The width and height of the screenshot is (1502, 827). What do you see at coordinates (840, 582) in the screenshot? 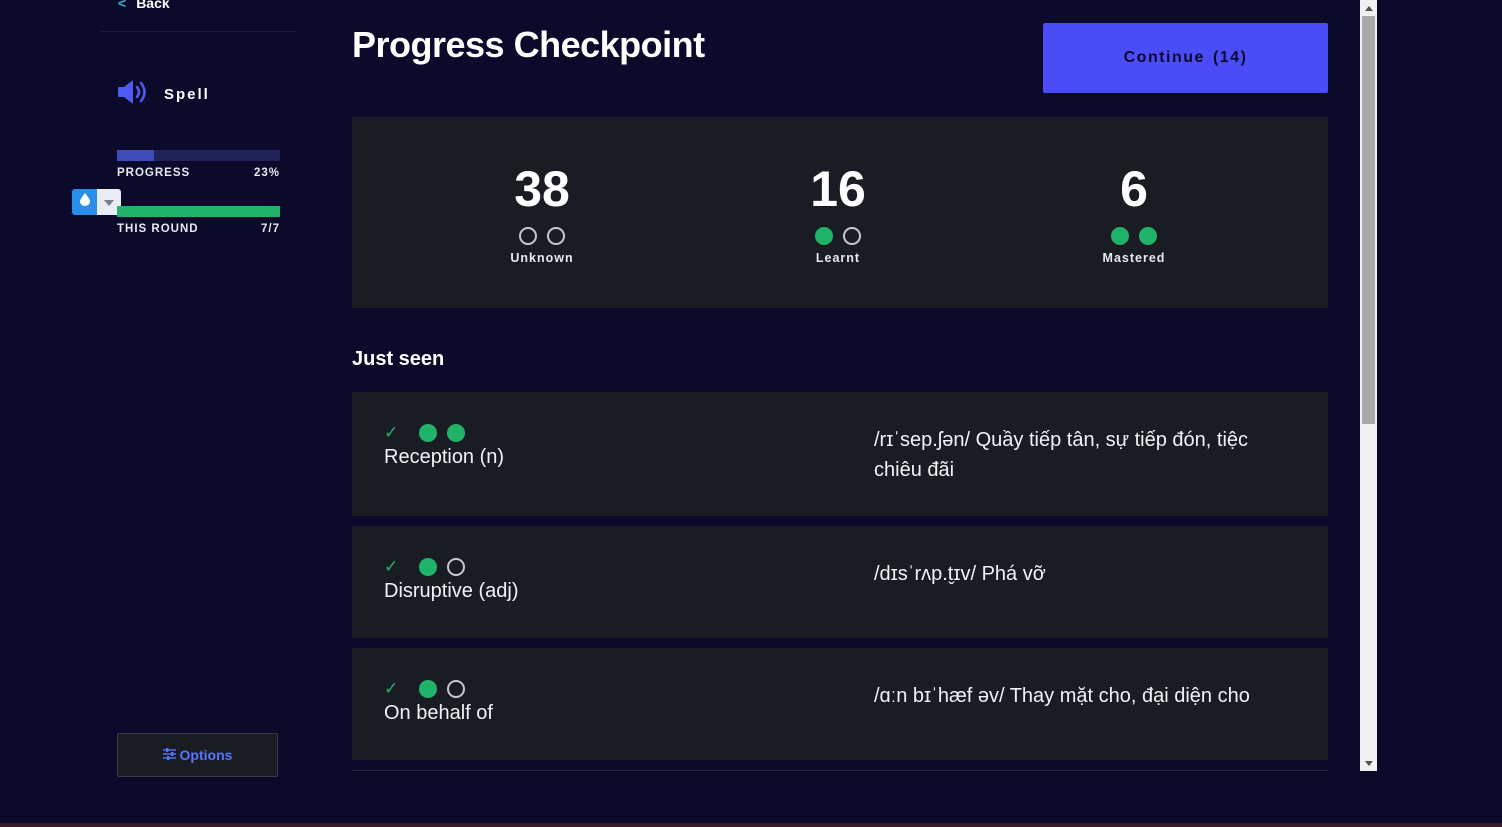
I see `word-card: ✓ Disruptive (adj) /dɪsˈrʌp.t̬ɪv/ Phá vỡ` at bounding box center [840, 582].